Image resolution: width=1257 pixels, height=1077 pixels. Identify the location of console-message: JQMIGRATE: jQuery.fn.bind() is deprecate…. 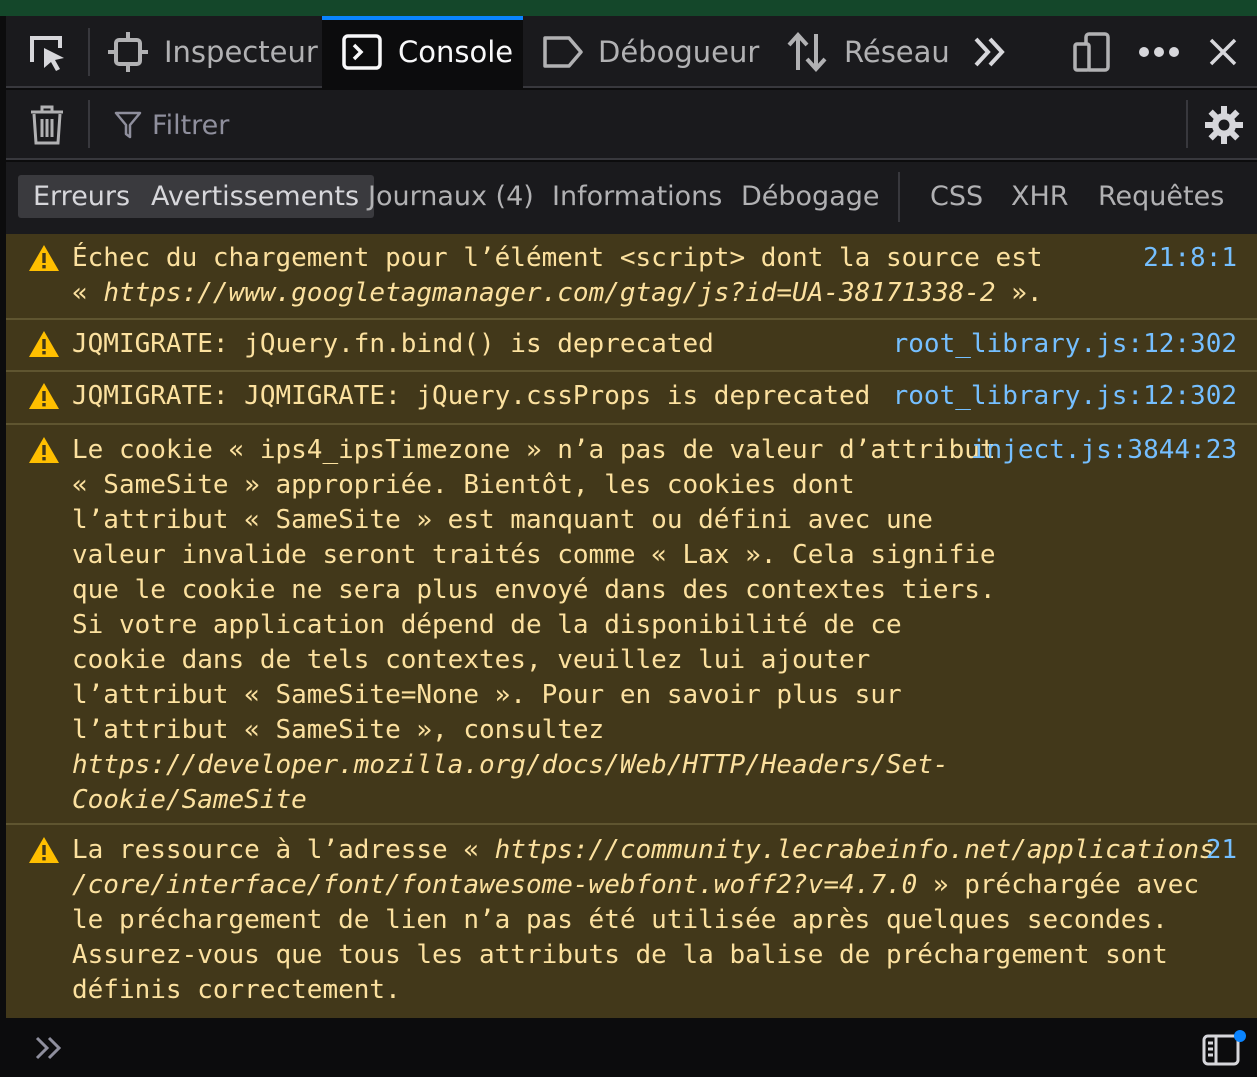
(631, 346).